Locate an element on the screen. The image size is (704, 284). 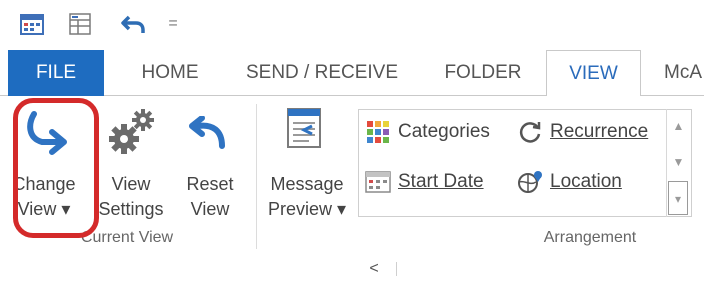
reset-view-button: Reset View is located at coordinates (210, 158).